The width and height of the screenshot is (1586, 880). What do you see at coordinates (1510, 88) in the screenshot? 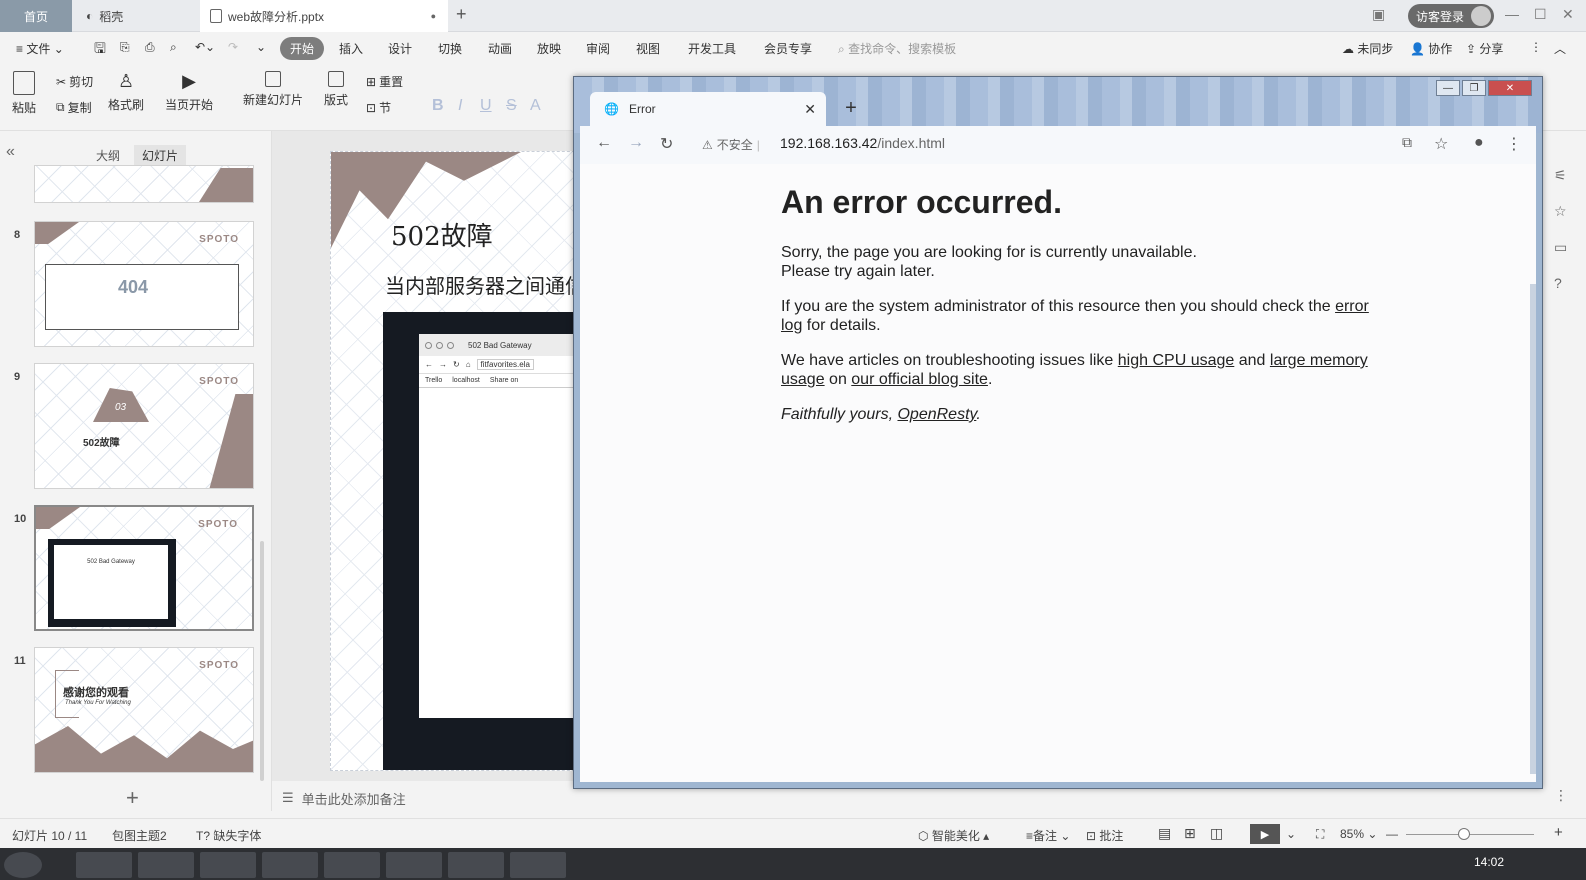
I see `browser-close-icon: ✕` at bounding box center [1510, 88].